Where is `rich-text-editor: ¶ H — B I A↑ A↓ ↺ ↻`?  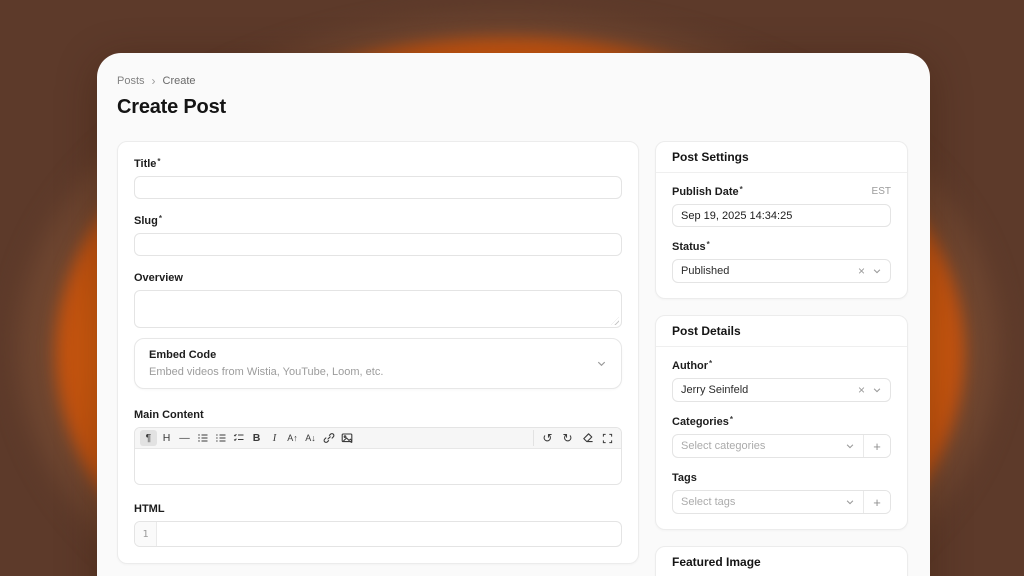
rich-text-editor: ¶ H — B I A↑ A↓ ↺ ↻ is located at coordinates (378, 456).